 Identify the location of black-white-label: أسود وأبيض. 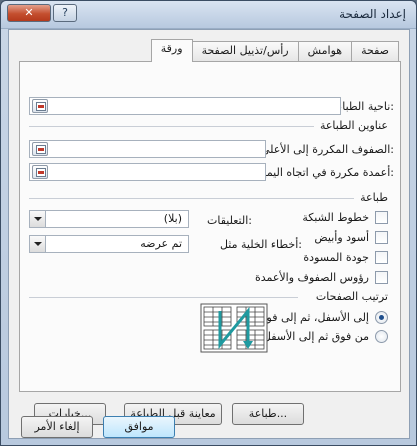
(341, 237).